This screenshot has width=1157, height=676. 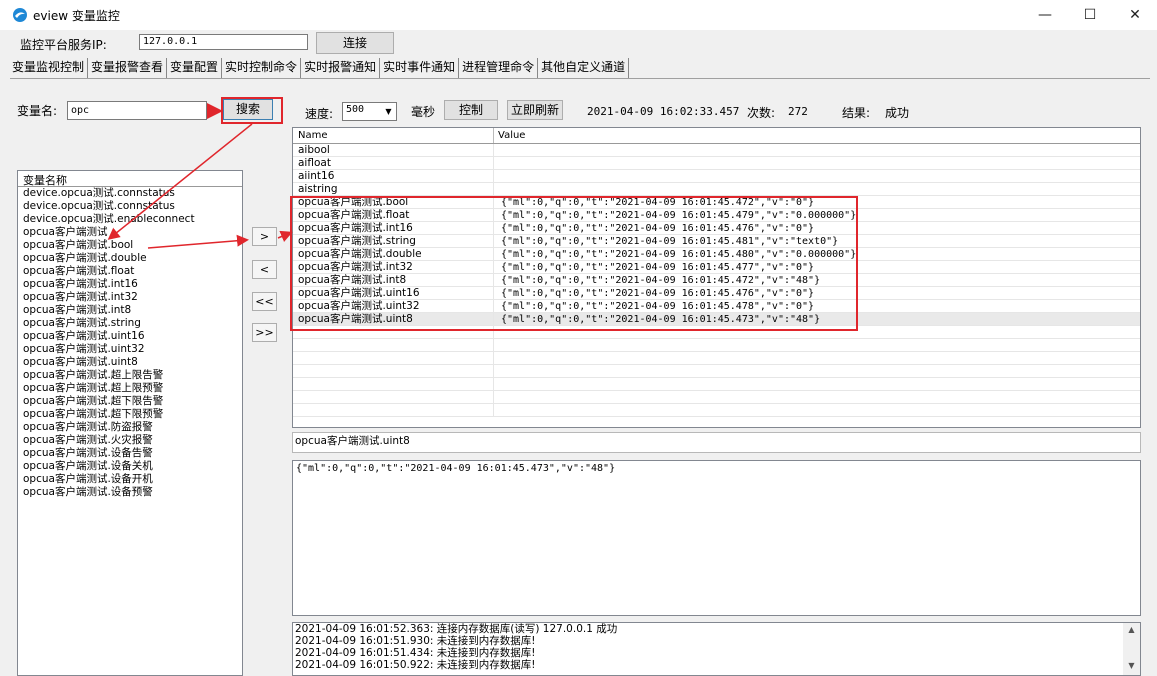 What do you see at coordinates (580, 78) in the screenshot?
I see `tab-divider` at bounding box center [580, 78].